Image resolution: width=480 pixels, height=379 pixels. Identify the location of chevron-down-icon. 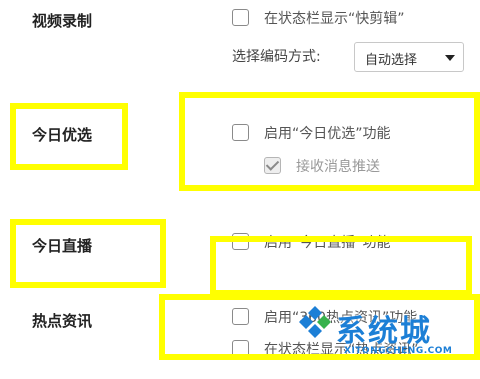
(450, 58).